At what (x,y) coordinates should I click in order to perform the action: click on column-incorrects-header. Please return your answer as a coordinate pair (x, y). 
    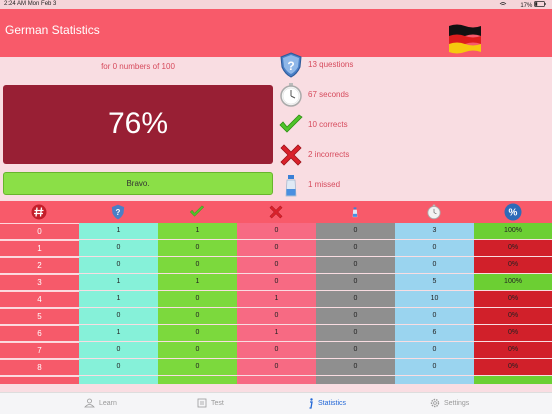
    Looking at the image, I should click on (276, 212).